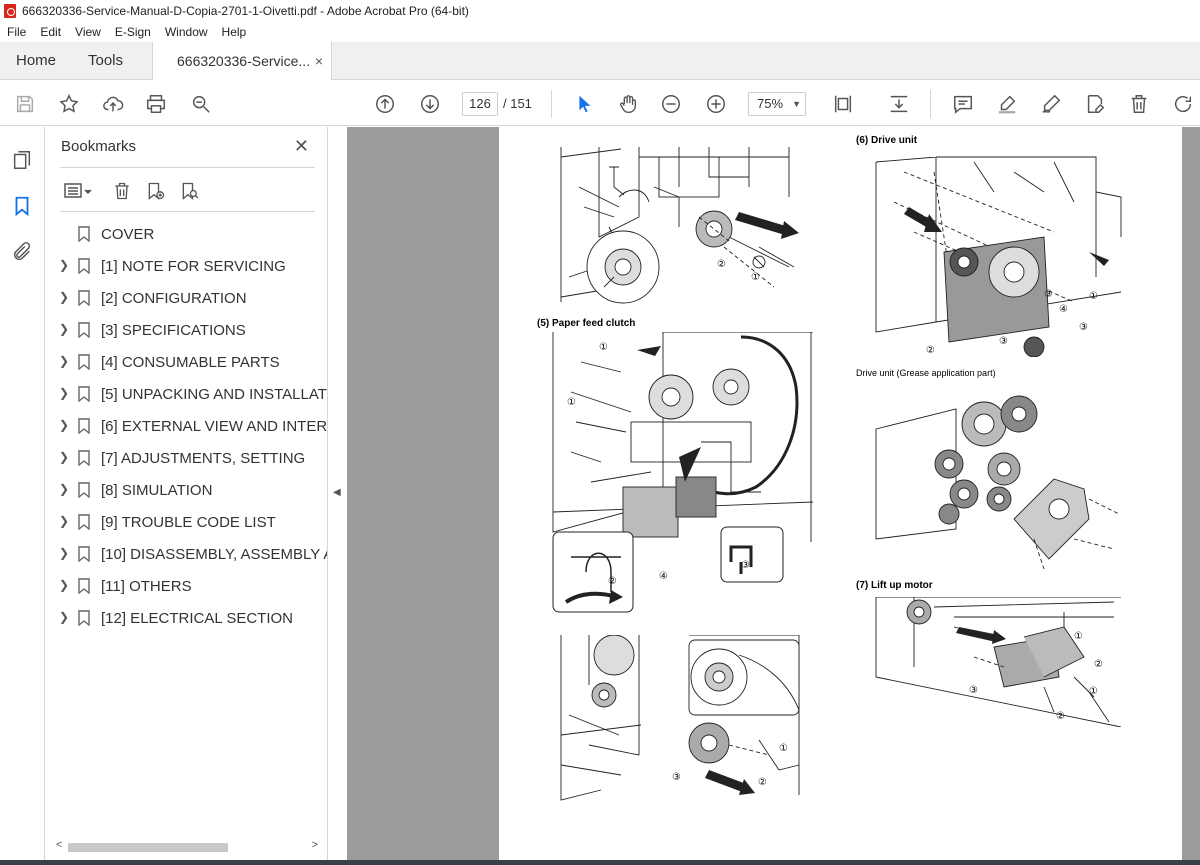  What do you see at coordinates (315, 845) in the screenshot?
I see `scroll-right-icon: >` at bounding box center [315, 845].